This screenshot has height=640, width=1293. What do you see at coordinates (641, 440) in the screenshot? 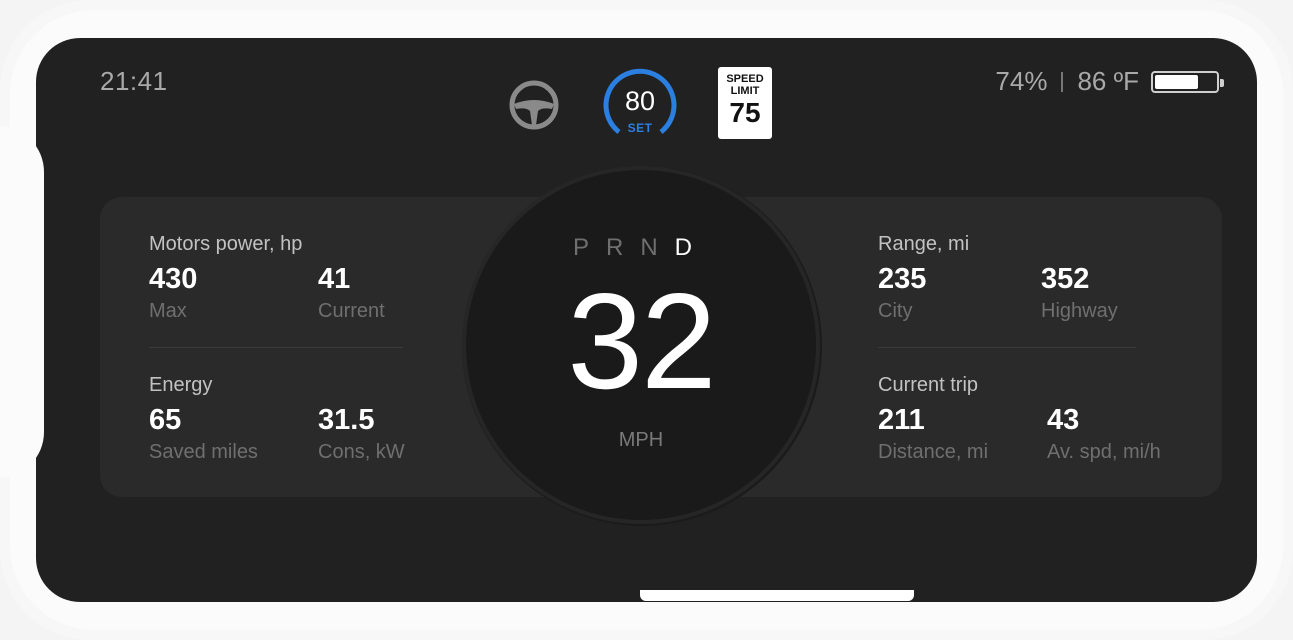
I see `speed-unit: MPH` at bounding box center [641, 440].